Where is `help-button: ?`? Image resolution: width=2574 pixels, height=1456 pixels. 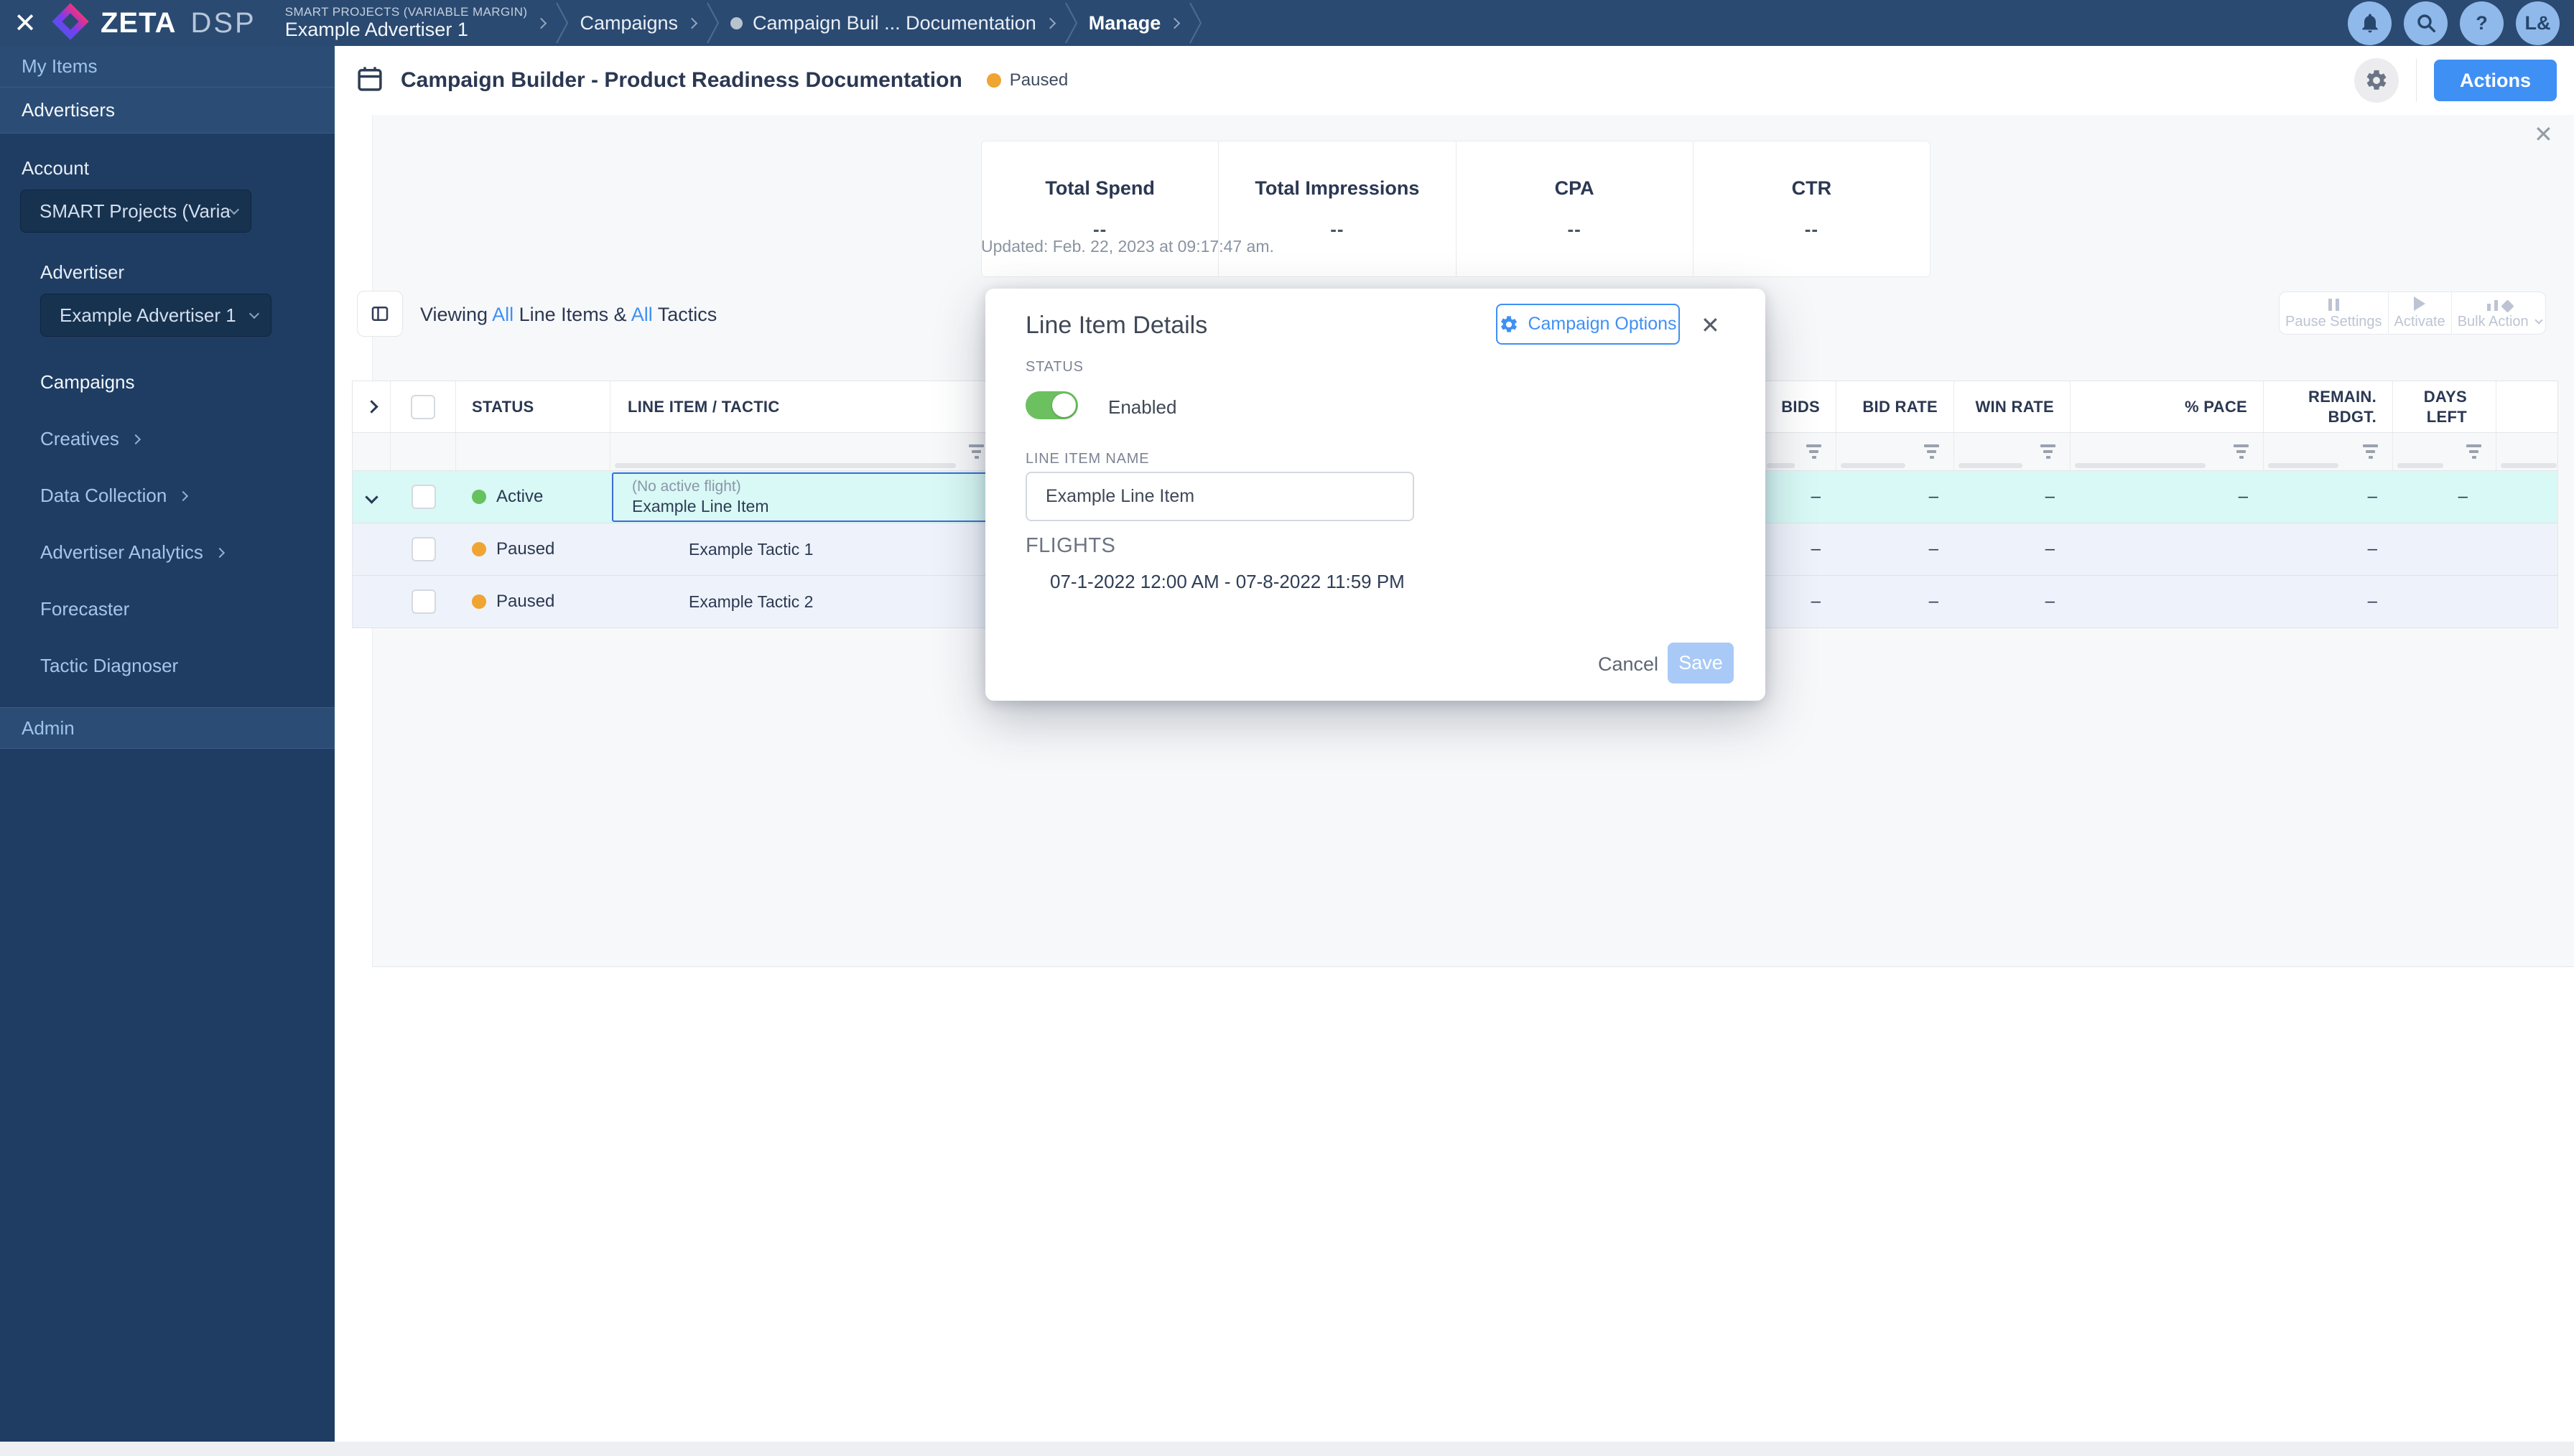 help-button: ? is located at coordinates (2482, 23).